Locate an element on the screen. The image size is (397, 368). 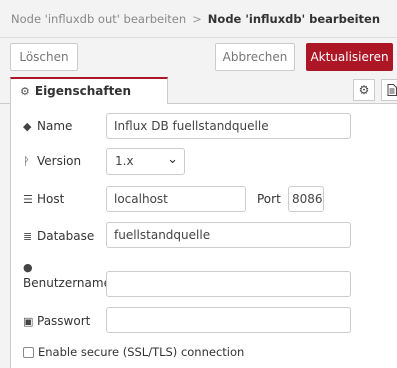
breadcrumb-current: Node 'influxdb' bearbeiten is located at coordinates (294, 19).